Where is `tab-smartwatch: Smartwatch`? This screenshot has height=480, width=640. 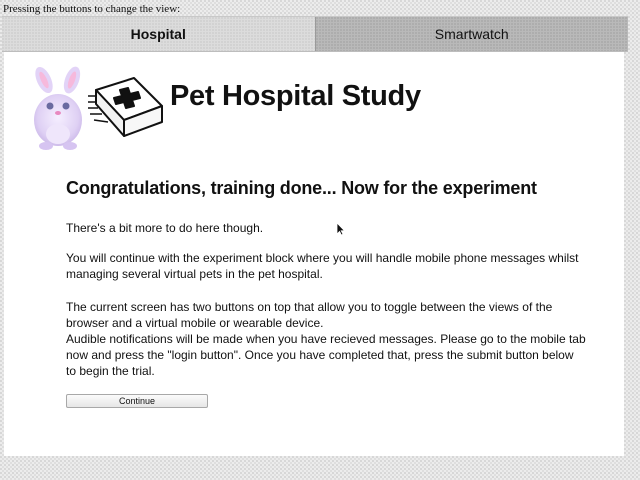 tab-smartwatch: Smartwatch is located at coordinates (471, 34).